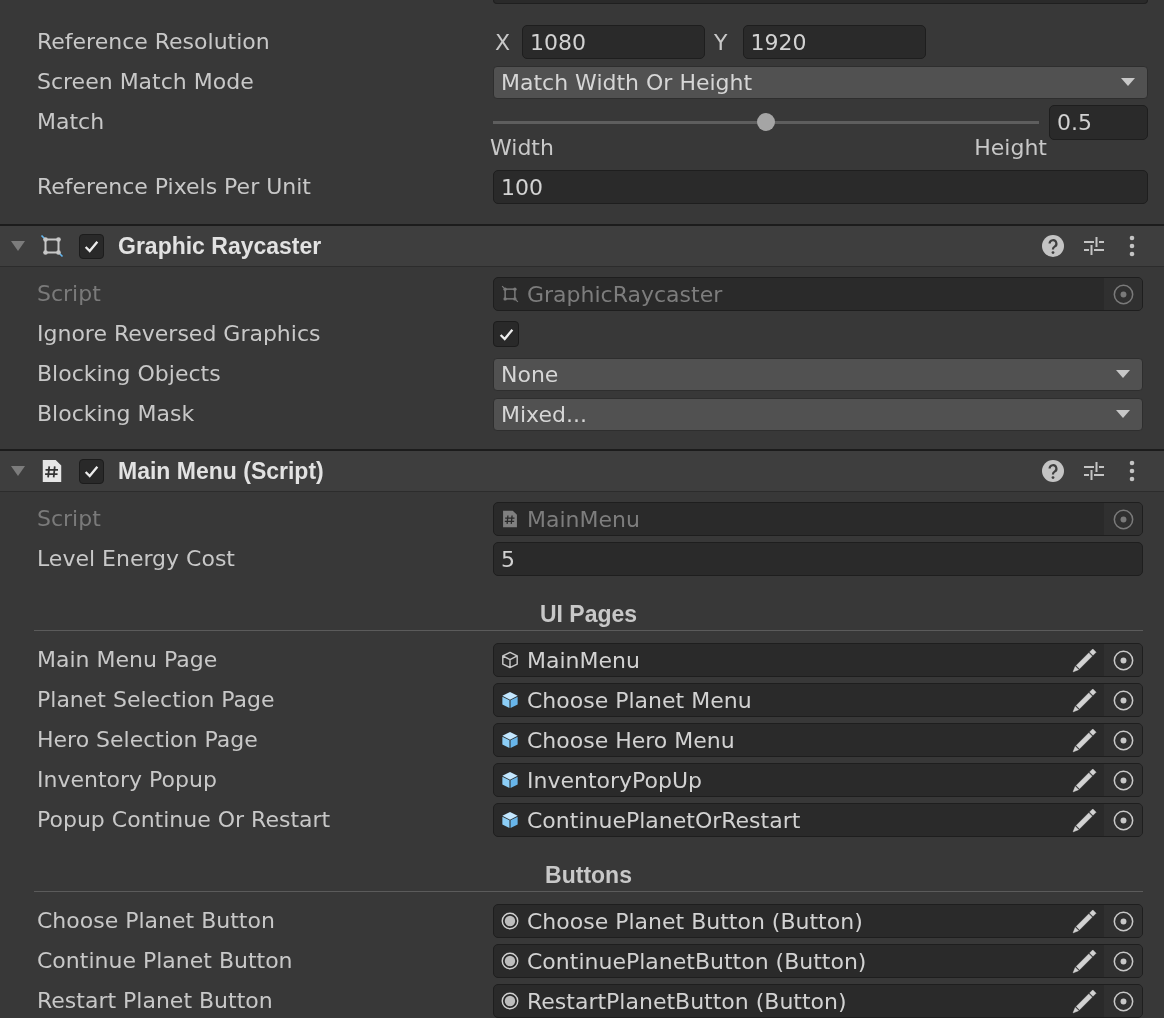 Image resolution: width=1164 pixels, height=1018 pixels. Describe the element at coordinates (614, 42) in the screenshot. I see `input-field: 1080` at that location.